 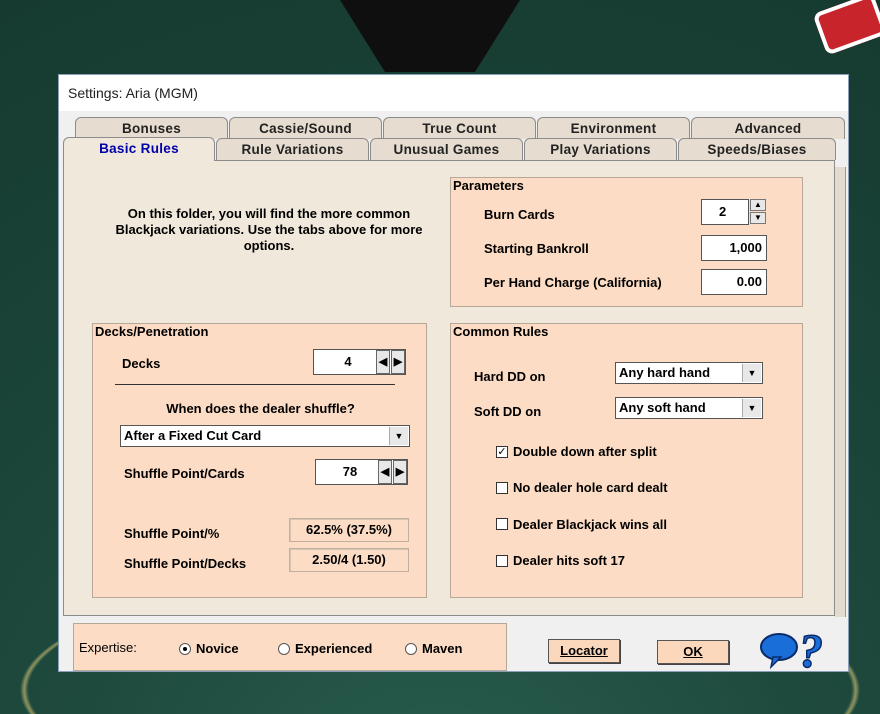 What do you see at coordinates (334, 648) in the screenshot?
I see `radio-experienced-label: Experienced` at bounding box center [334, 648].